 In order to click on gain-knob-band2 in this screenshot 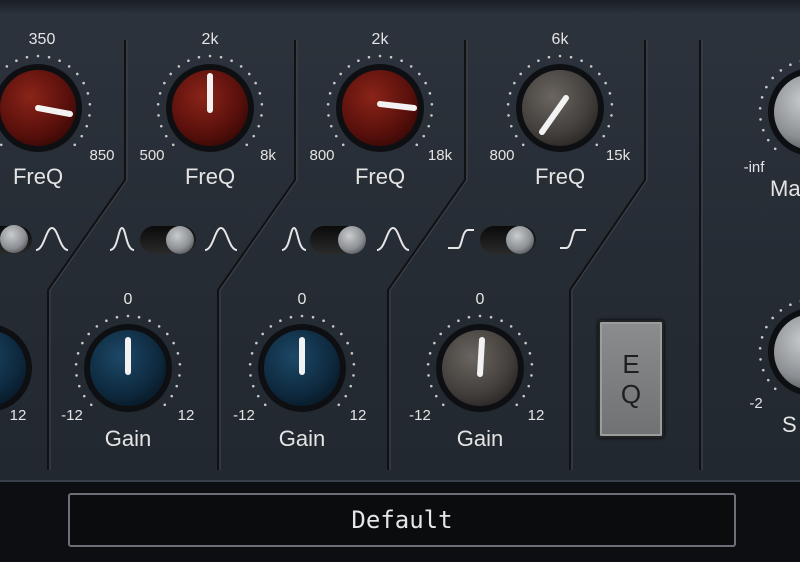, I will do `click(128, 363)`.